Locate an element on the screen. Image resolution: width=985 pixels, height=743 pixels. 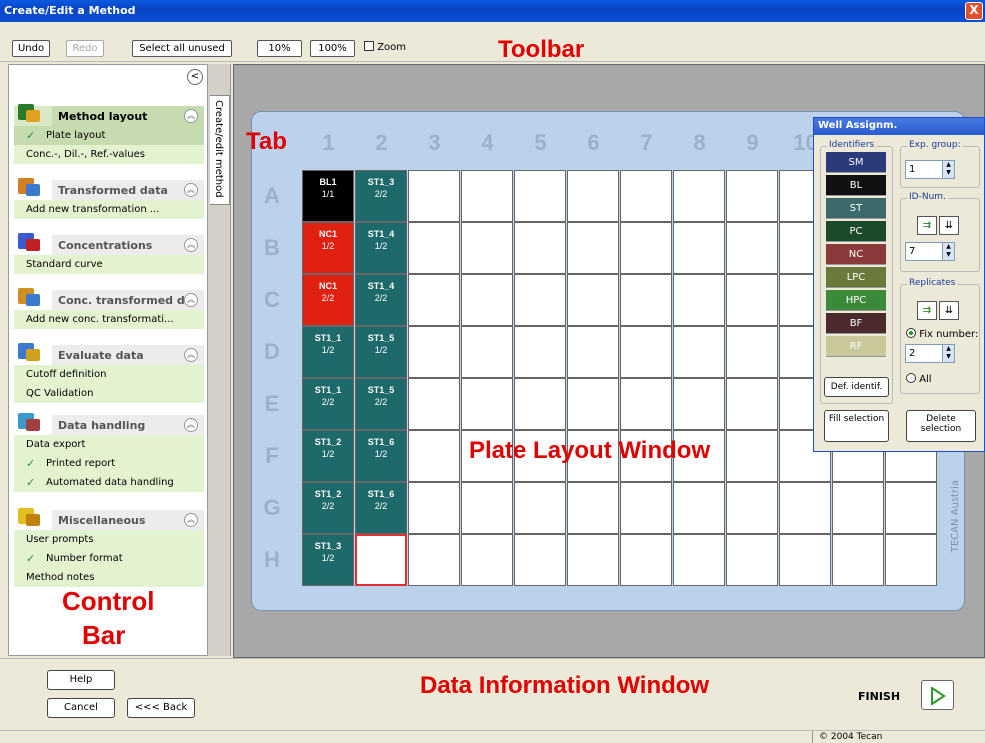
plate-well: ST1_4 2/2 is located at coordinates (381, 300).